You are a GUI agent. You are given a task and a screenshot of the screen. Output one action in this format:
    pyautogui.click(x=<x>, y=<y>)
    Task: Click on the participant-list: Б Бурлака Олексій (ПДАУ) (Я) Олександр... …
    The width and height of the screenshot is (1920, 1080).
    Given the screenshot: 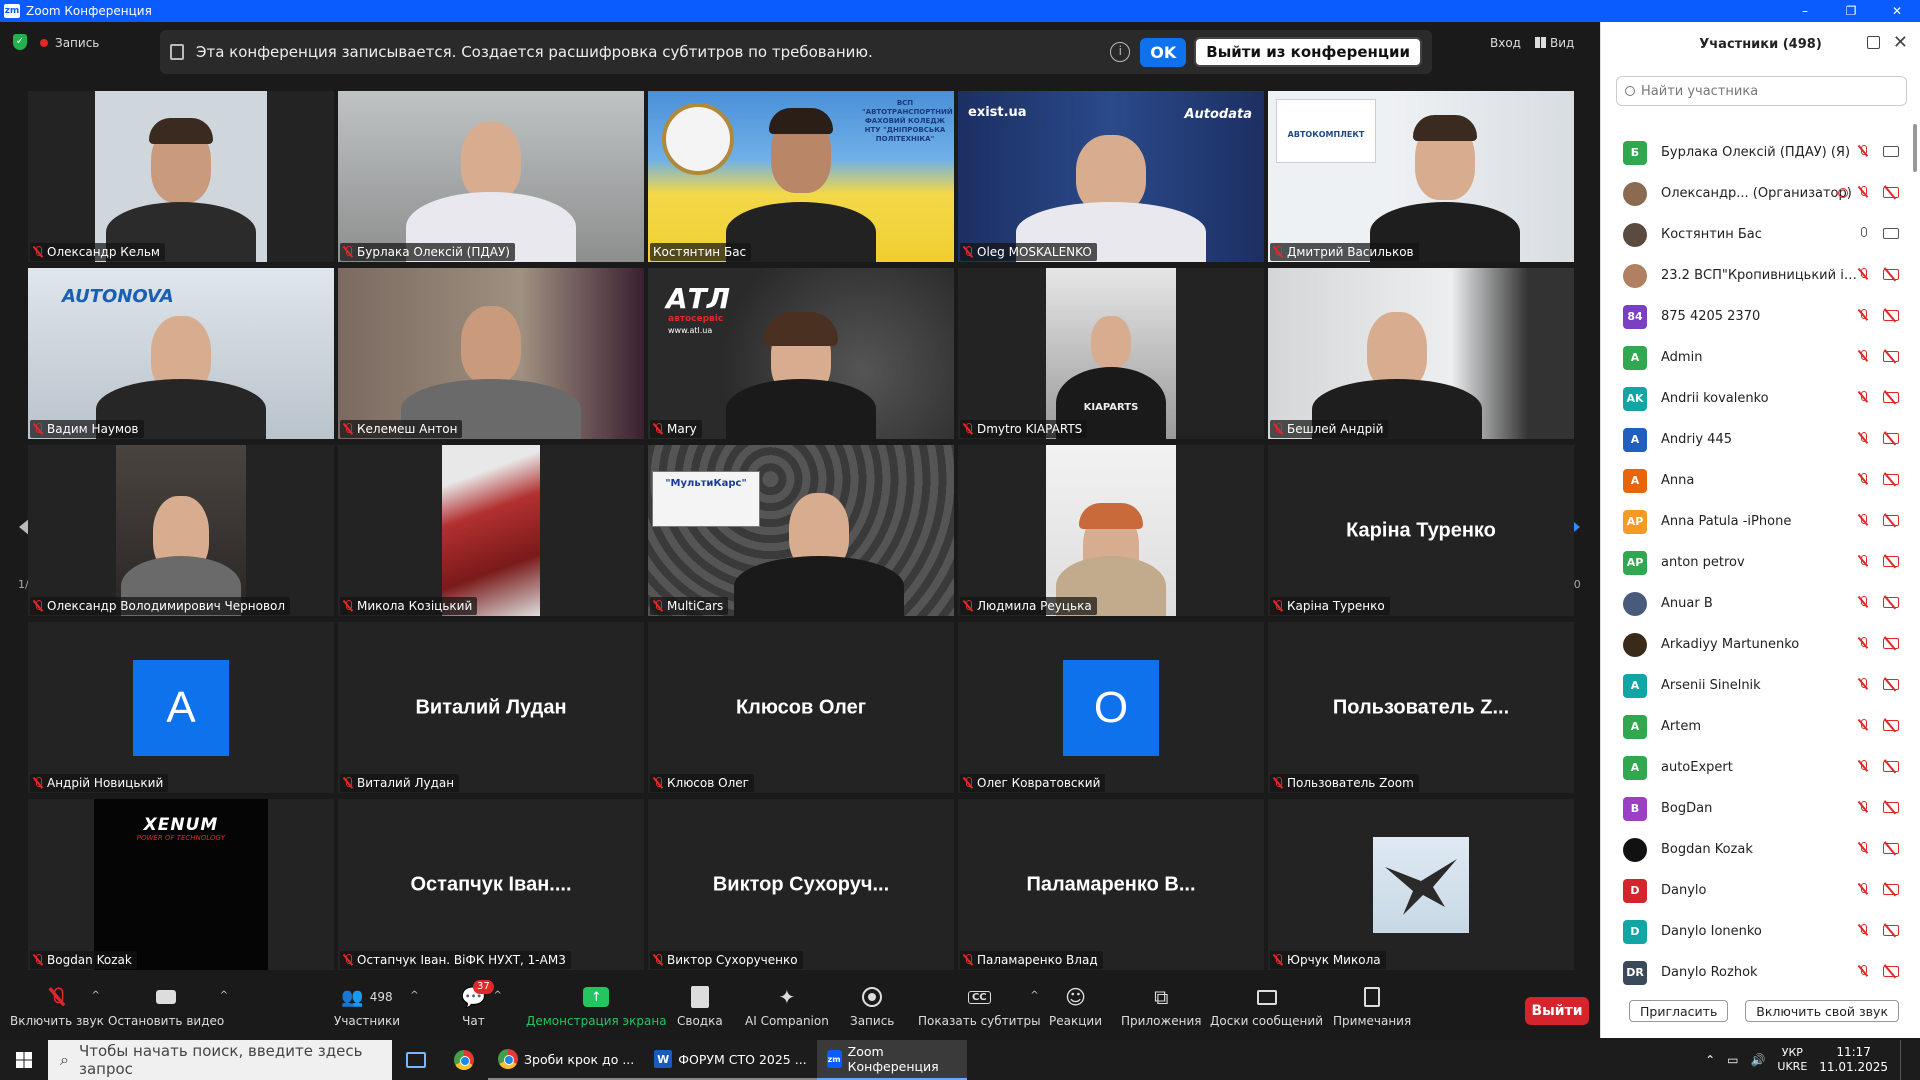 What is the action you would take?
    pyautogui.click(x=1757, y=567)
    